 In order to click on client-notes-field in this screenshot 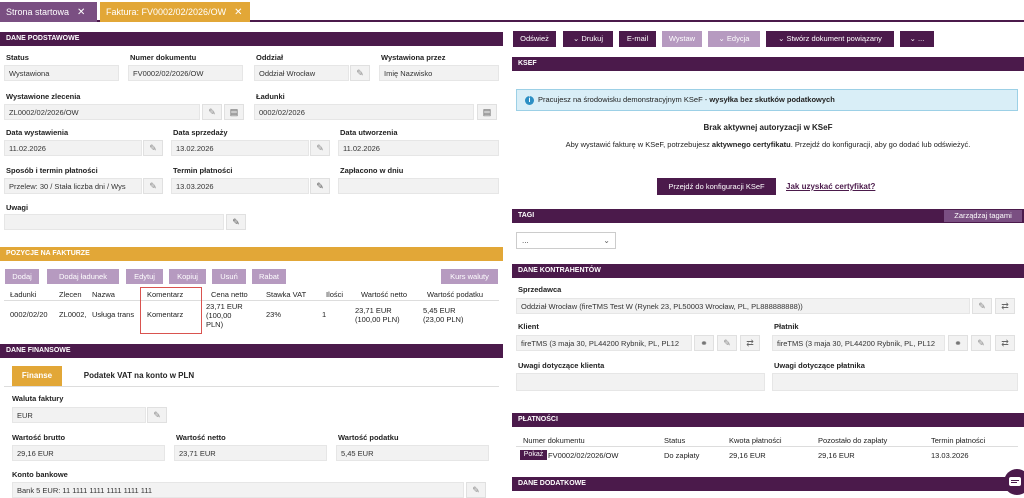, I will do `click(640, 382)`.